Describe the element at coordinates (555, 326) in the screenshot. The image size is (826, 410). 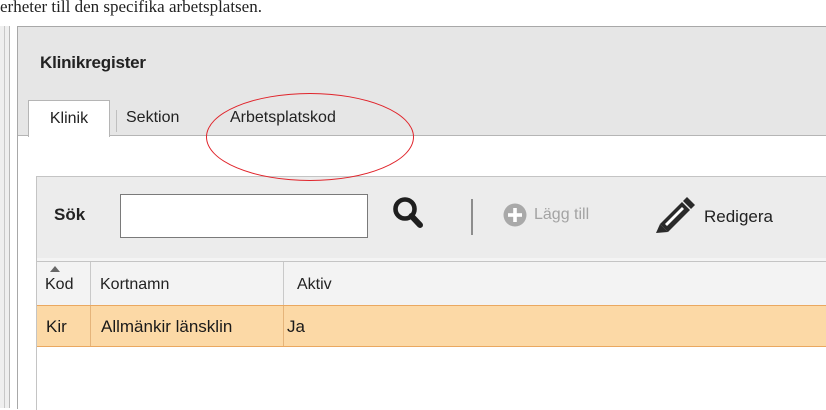
I see `cell-aktiv: Ja` at that location.